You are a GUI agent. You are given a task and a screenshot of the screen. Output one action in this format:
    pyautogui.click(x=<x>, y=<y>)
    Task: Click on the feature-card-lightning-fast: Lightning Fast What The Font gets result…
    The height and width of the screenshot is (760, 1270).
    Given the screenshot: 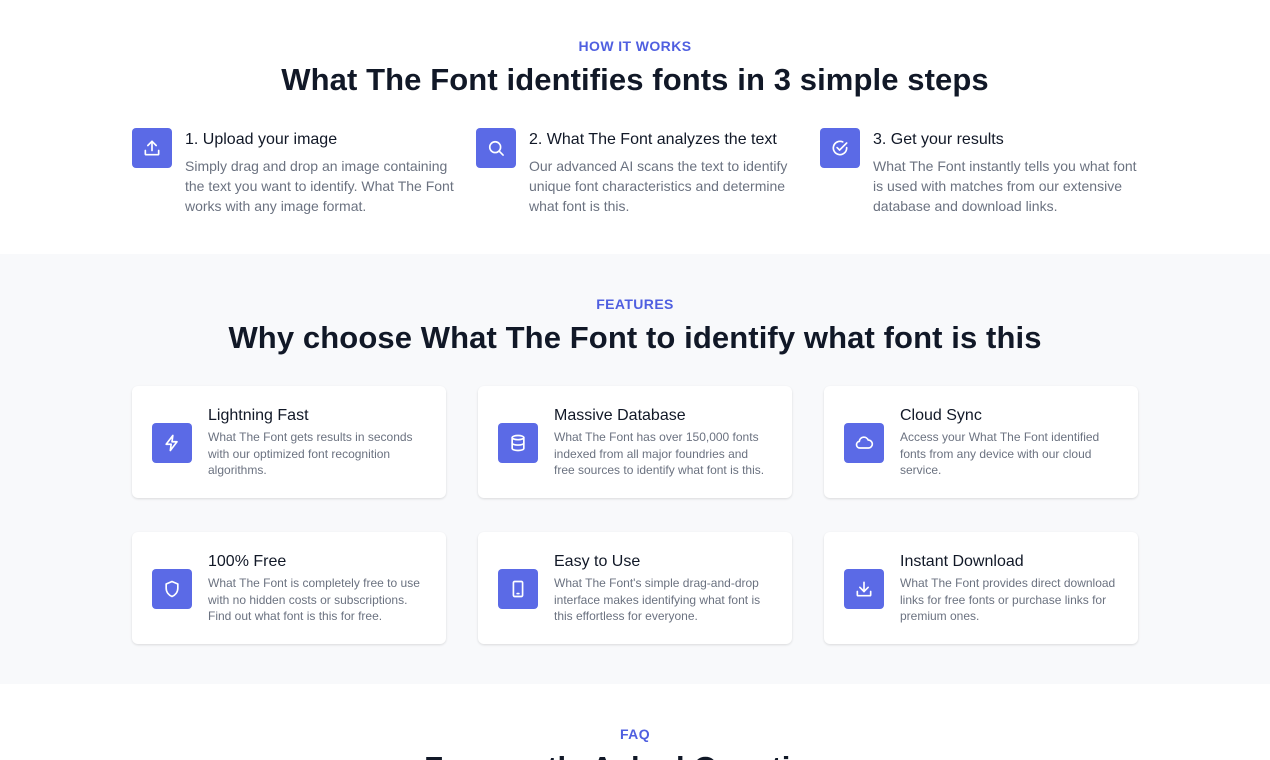 What is the action you would take?
    pyautogui.click(x=289, y=442)
    